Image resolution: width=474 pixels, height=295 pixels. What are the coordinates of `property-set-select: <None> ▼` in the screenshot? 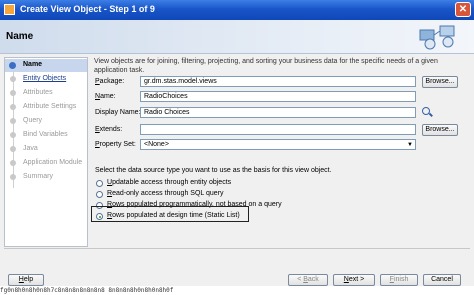 It's located at (278, 144).